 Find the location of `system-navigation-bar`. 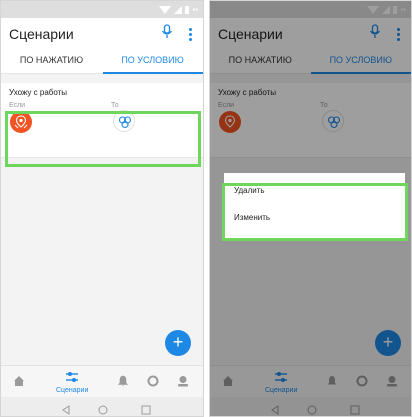

system-navigation-bar is located at coordinates (102, 406).